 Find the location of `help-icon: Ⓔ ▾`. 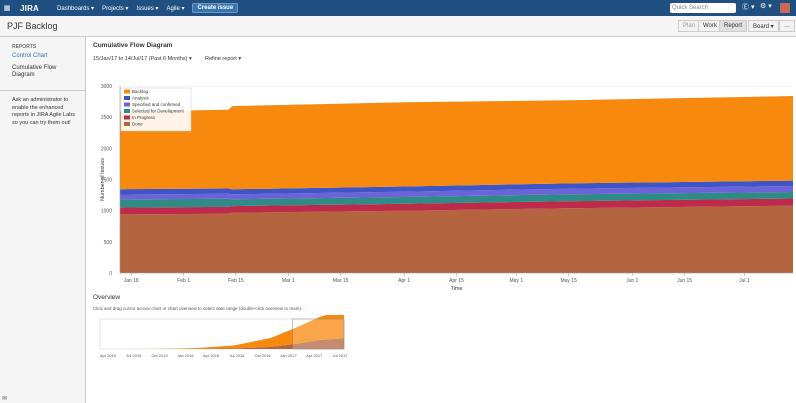

help-icon: Ⓔ ▾ is located at coordinates (748, 7).